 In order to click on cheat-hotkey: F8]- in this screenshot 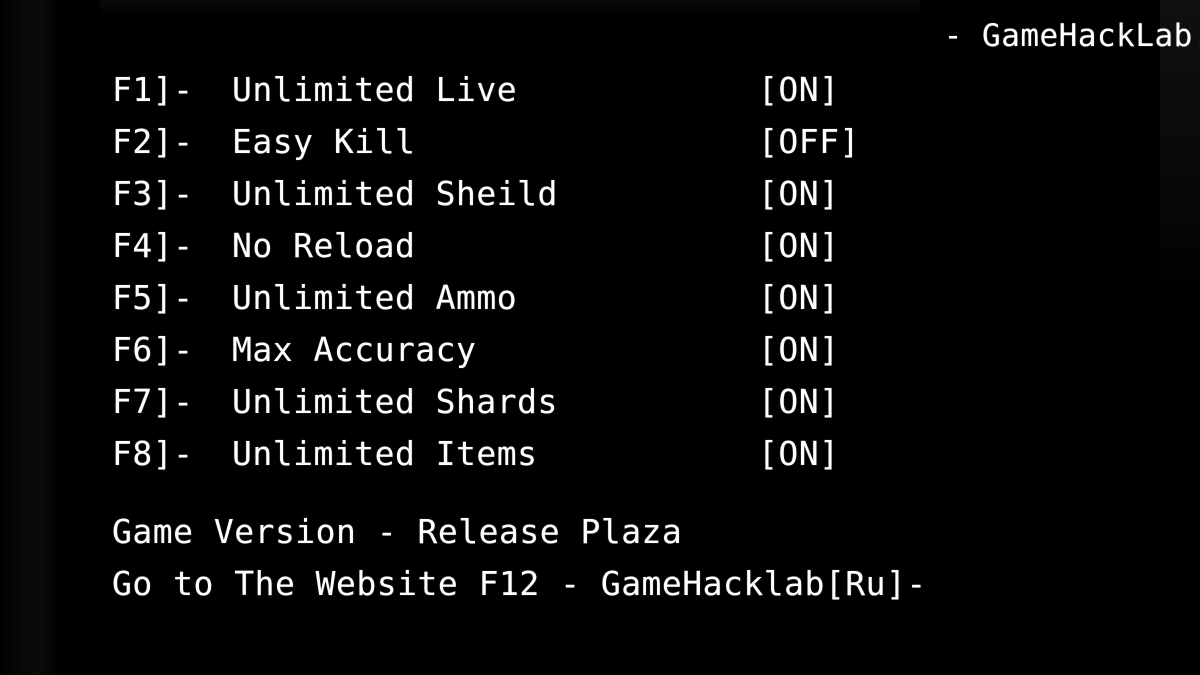, I will do `click(153, 453)`.